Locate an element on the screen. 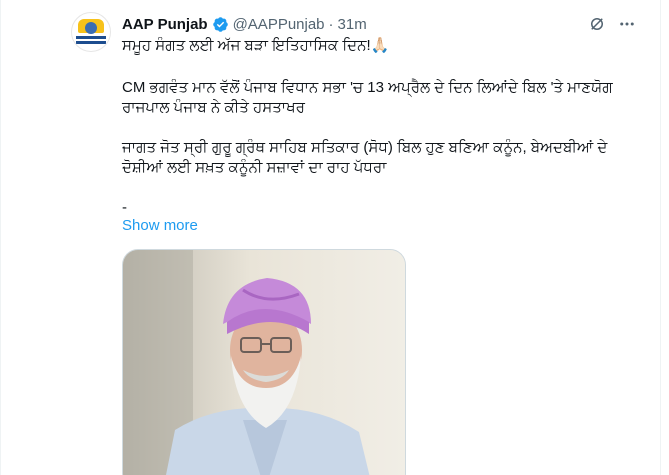 Image resolution: width=669 pixels, height=475 pixels. avatar is located at coordinates (91, 32).